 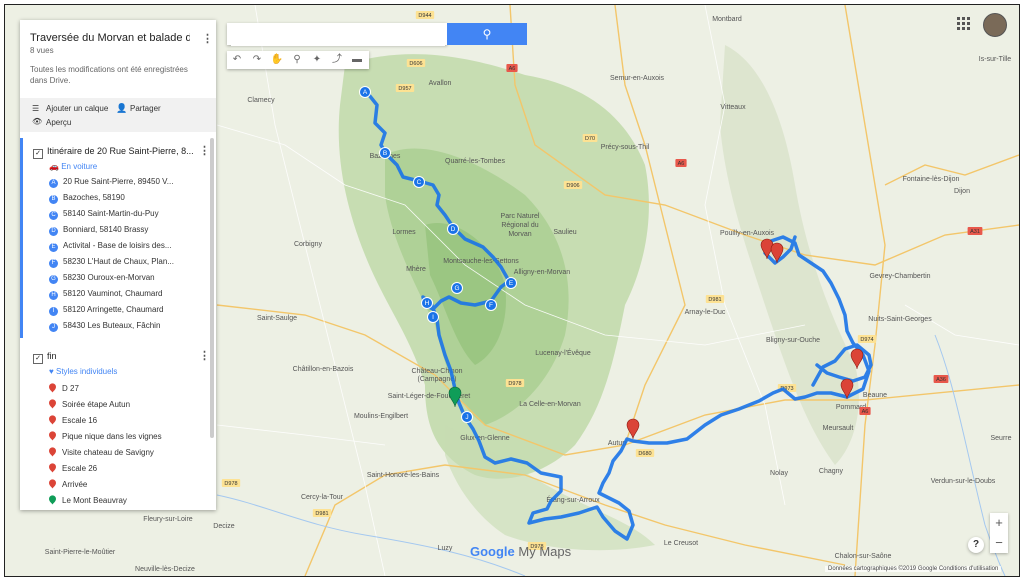 I want to click on place-item: Escale 16, so click(x=73, y=422).